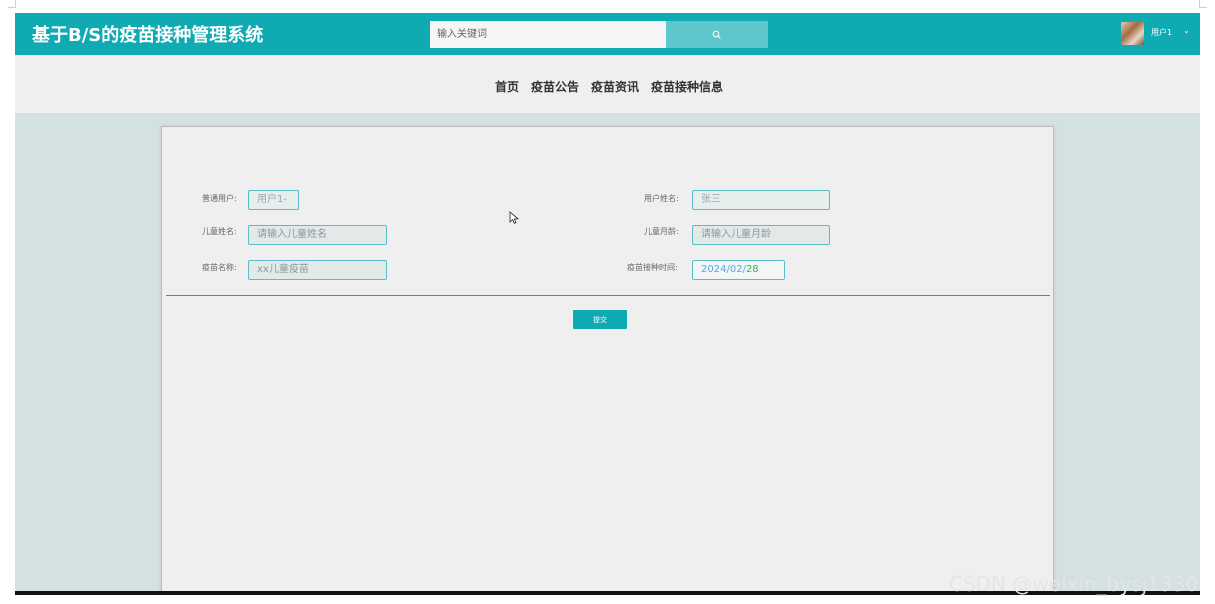  Describe the element at coordinates (752, 269) in the screenshot. I see `date-day: 28` at that location.